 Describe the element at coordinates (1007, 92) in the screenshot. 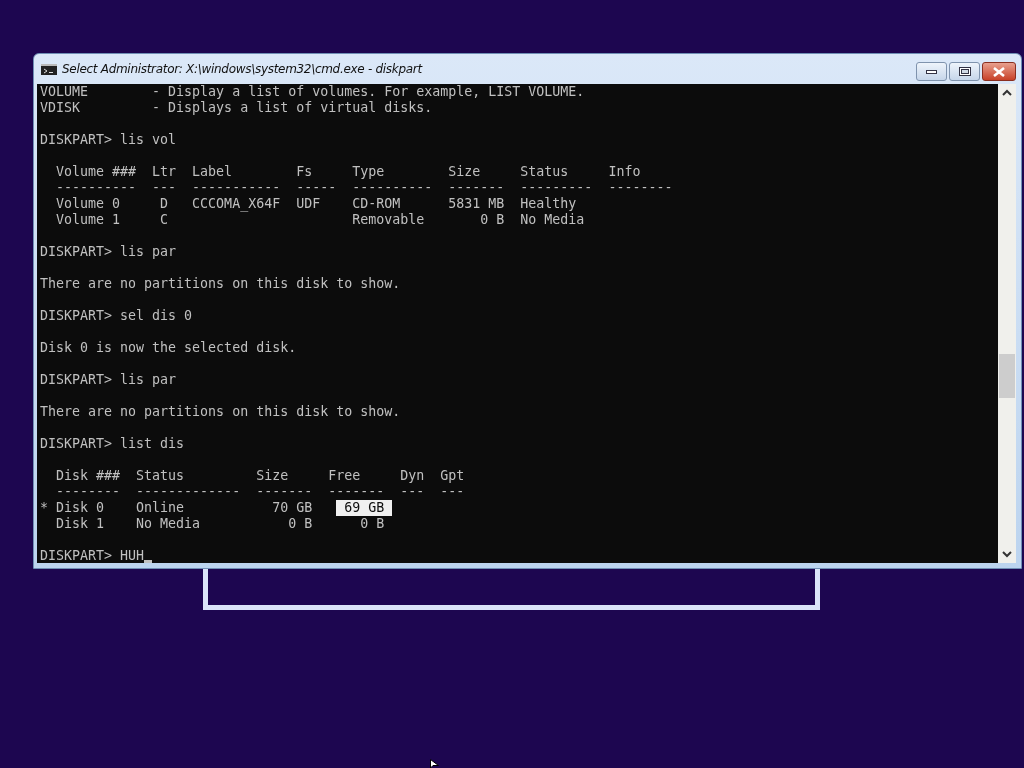

I see `scroll-up-icon` at that location.